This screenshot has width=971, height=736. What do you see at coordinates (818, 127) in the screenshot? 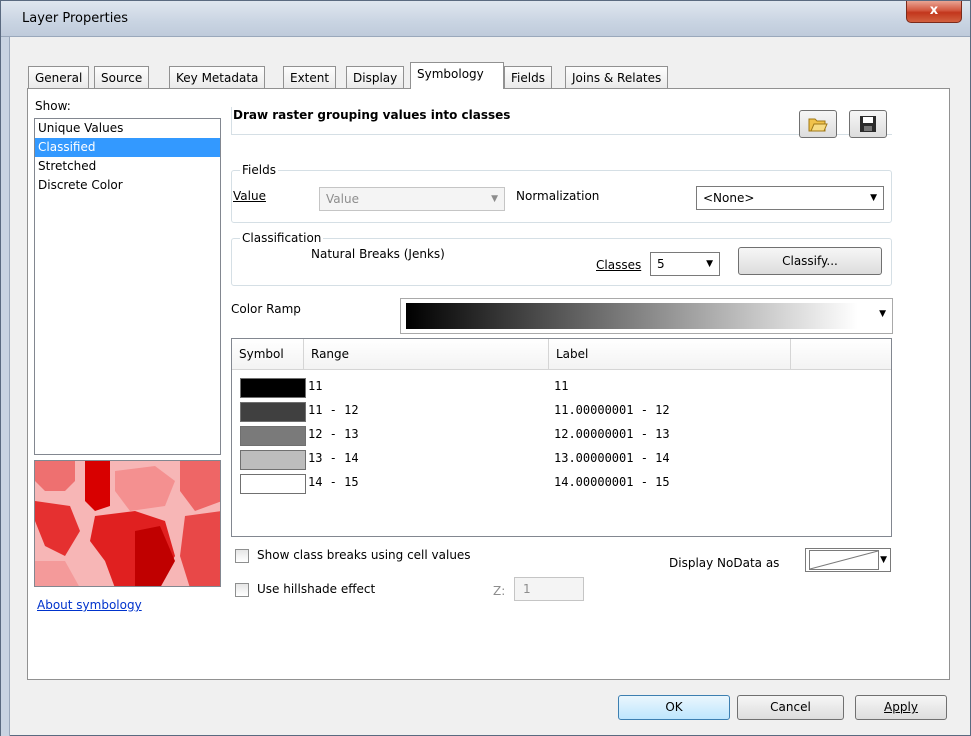
I see `folder-open-icon` at bounding box center [818, 127].